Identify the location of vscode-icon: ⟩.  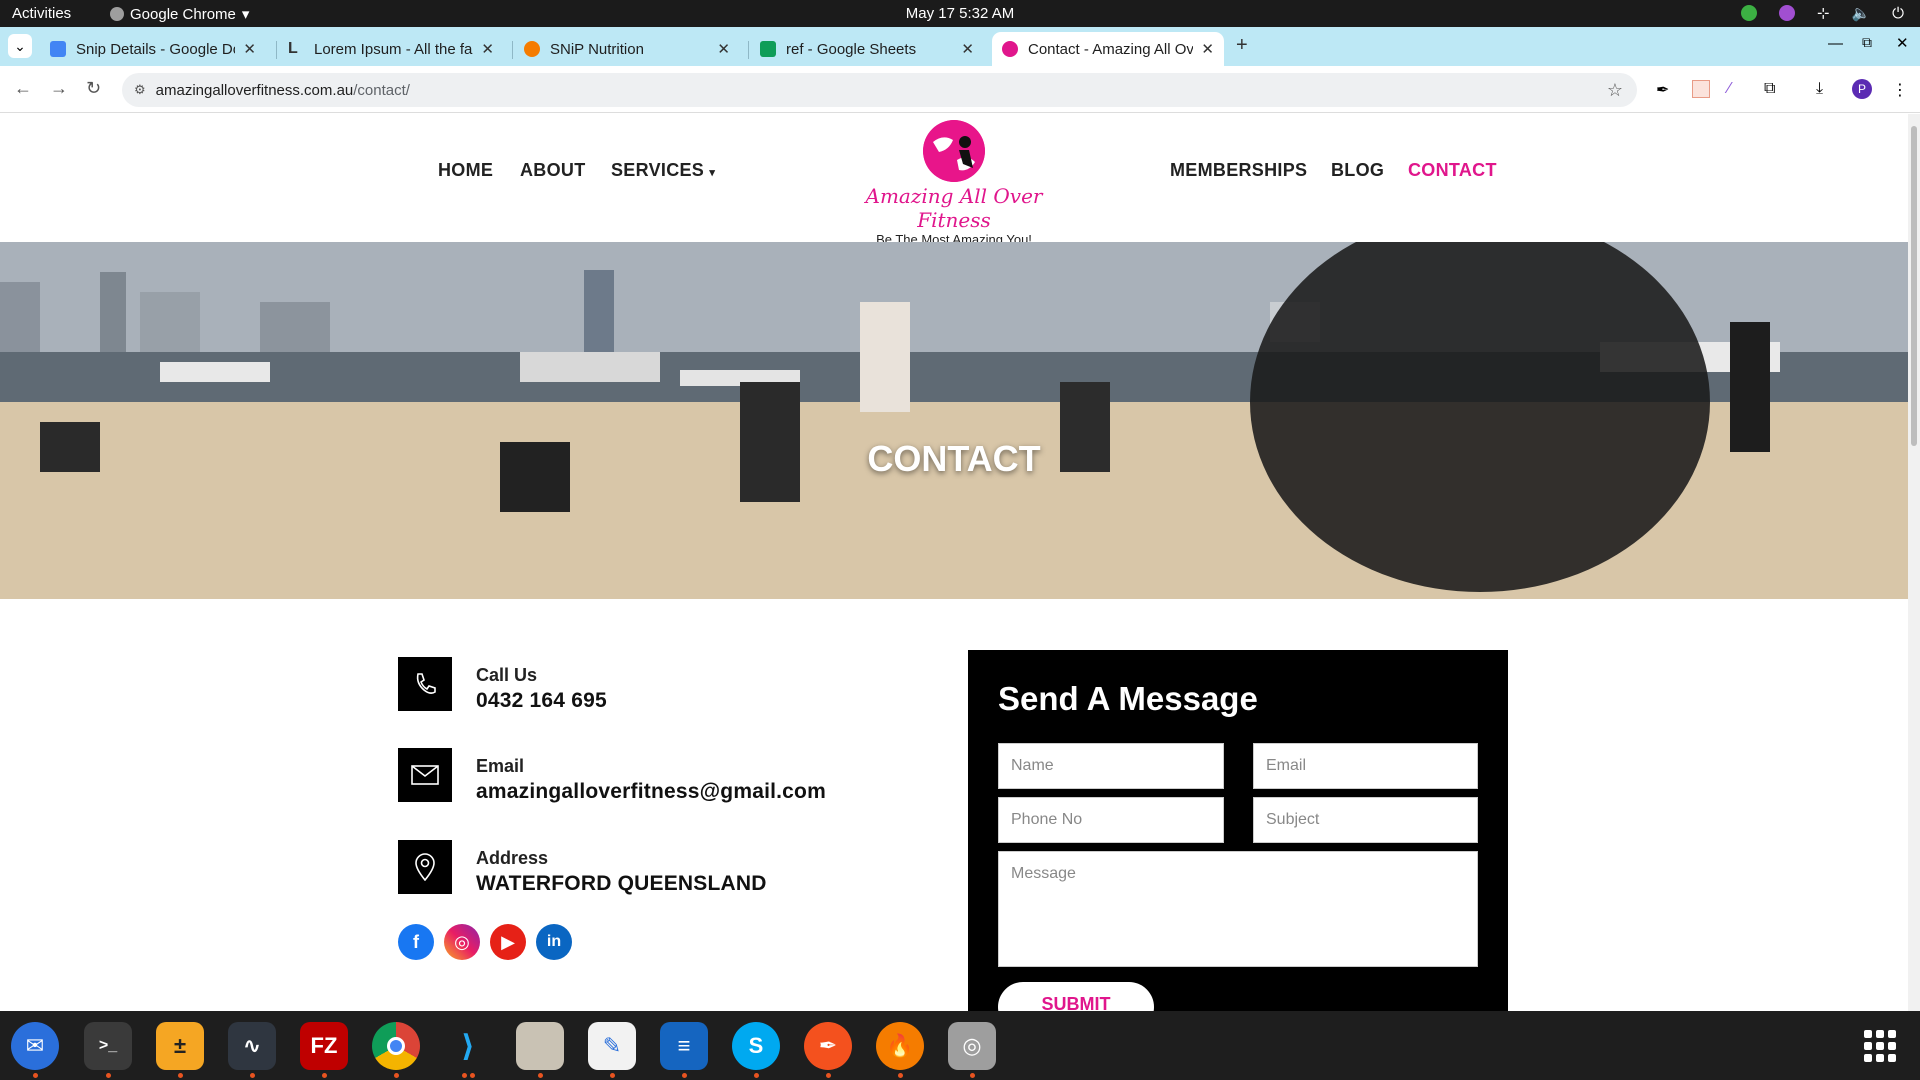
(468, 1046).